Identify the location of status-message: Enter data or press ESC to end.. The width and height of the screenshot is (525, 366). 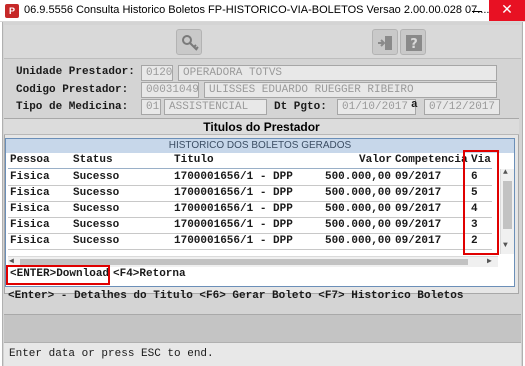
(111, 354).